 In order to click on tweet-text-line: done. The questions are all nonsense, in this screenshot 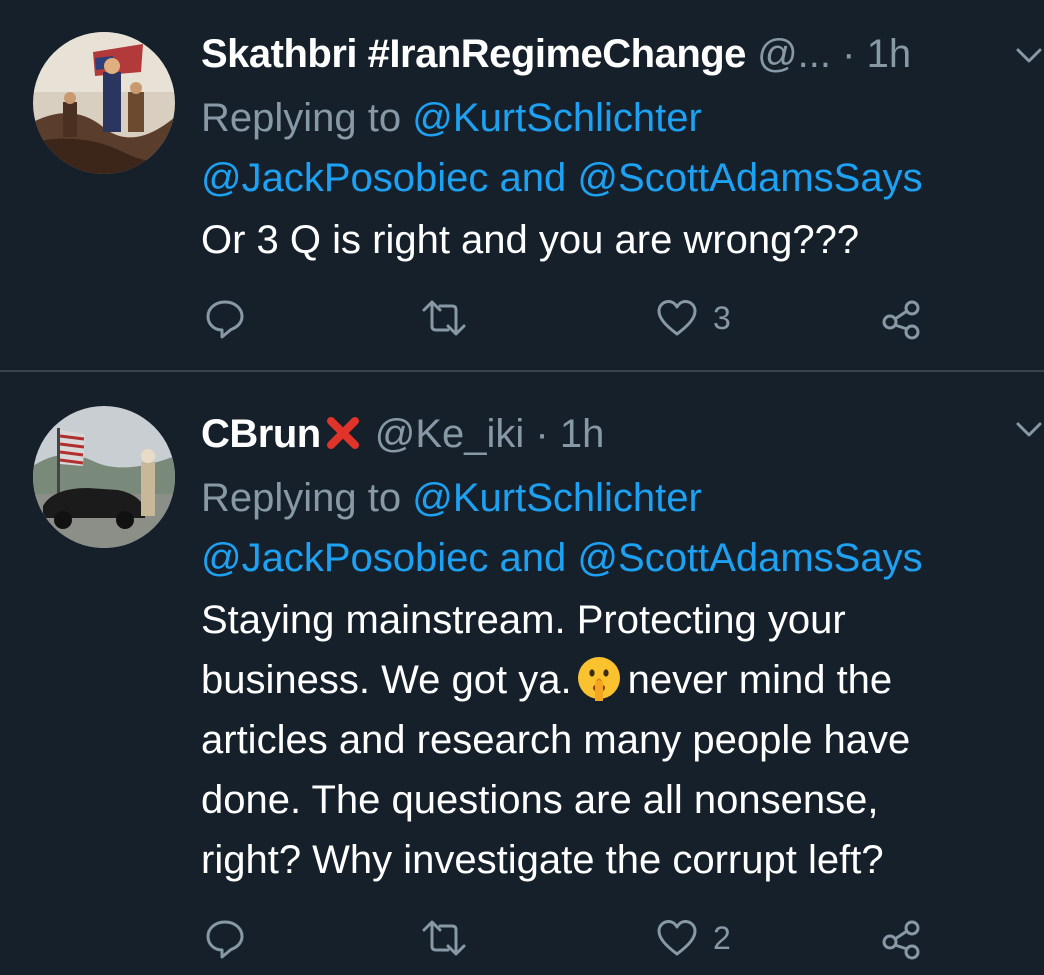, I will do `click(540, 800)`.